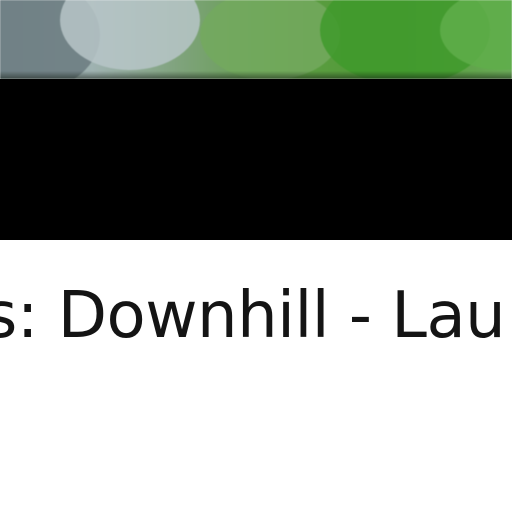 The width and height of the screenshot is (512, 512). Describe the element at coordinates (256, 75) in the screenshot. I see `thumbnail-edge-shade` at that location.